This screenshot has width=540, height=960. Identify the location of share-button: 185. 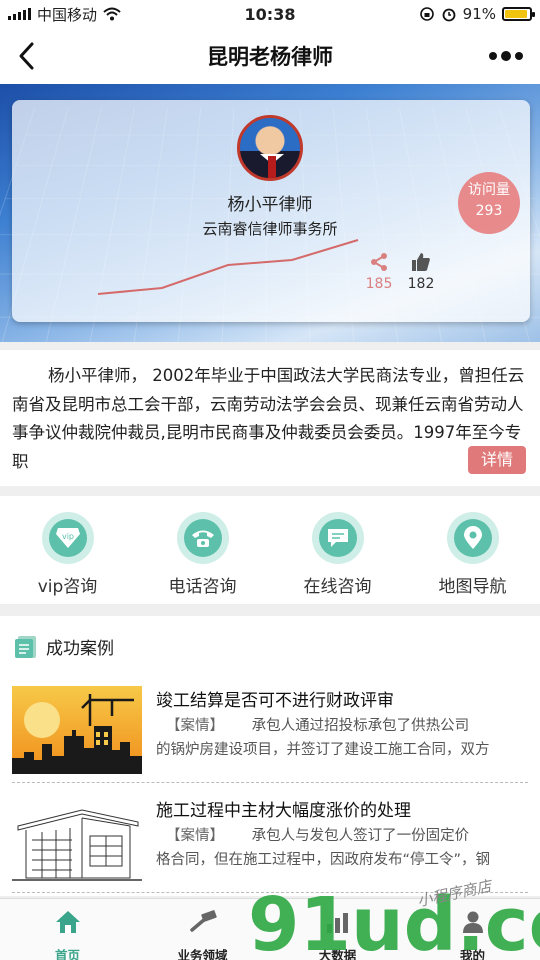
(379, 271).